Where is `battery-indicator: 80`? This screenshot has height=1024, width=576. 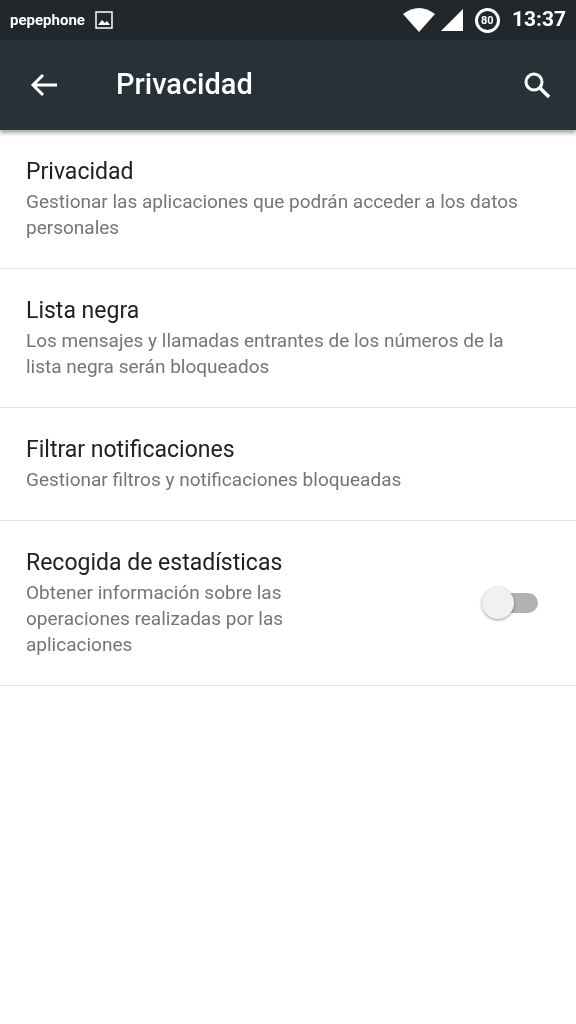
battery-indicator: 80 is located at coordinates (487, 20).